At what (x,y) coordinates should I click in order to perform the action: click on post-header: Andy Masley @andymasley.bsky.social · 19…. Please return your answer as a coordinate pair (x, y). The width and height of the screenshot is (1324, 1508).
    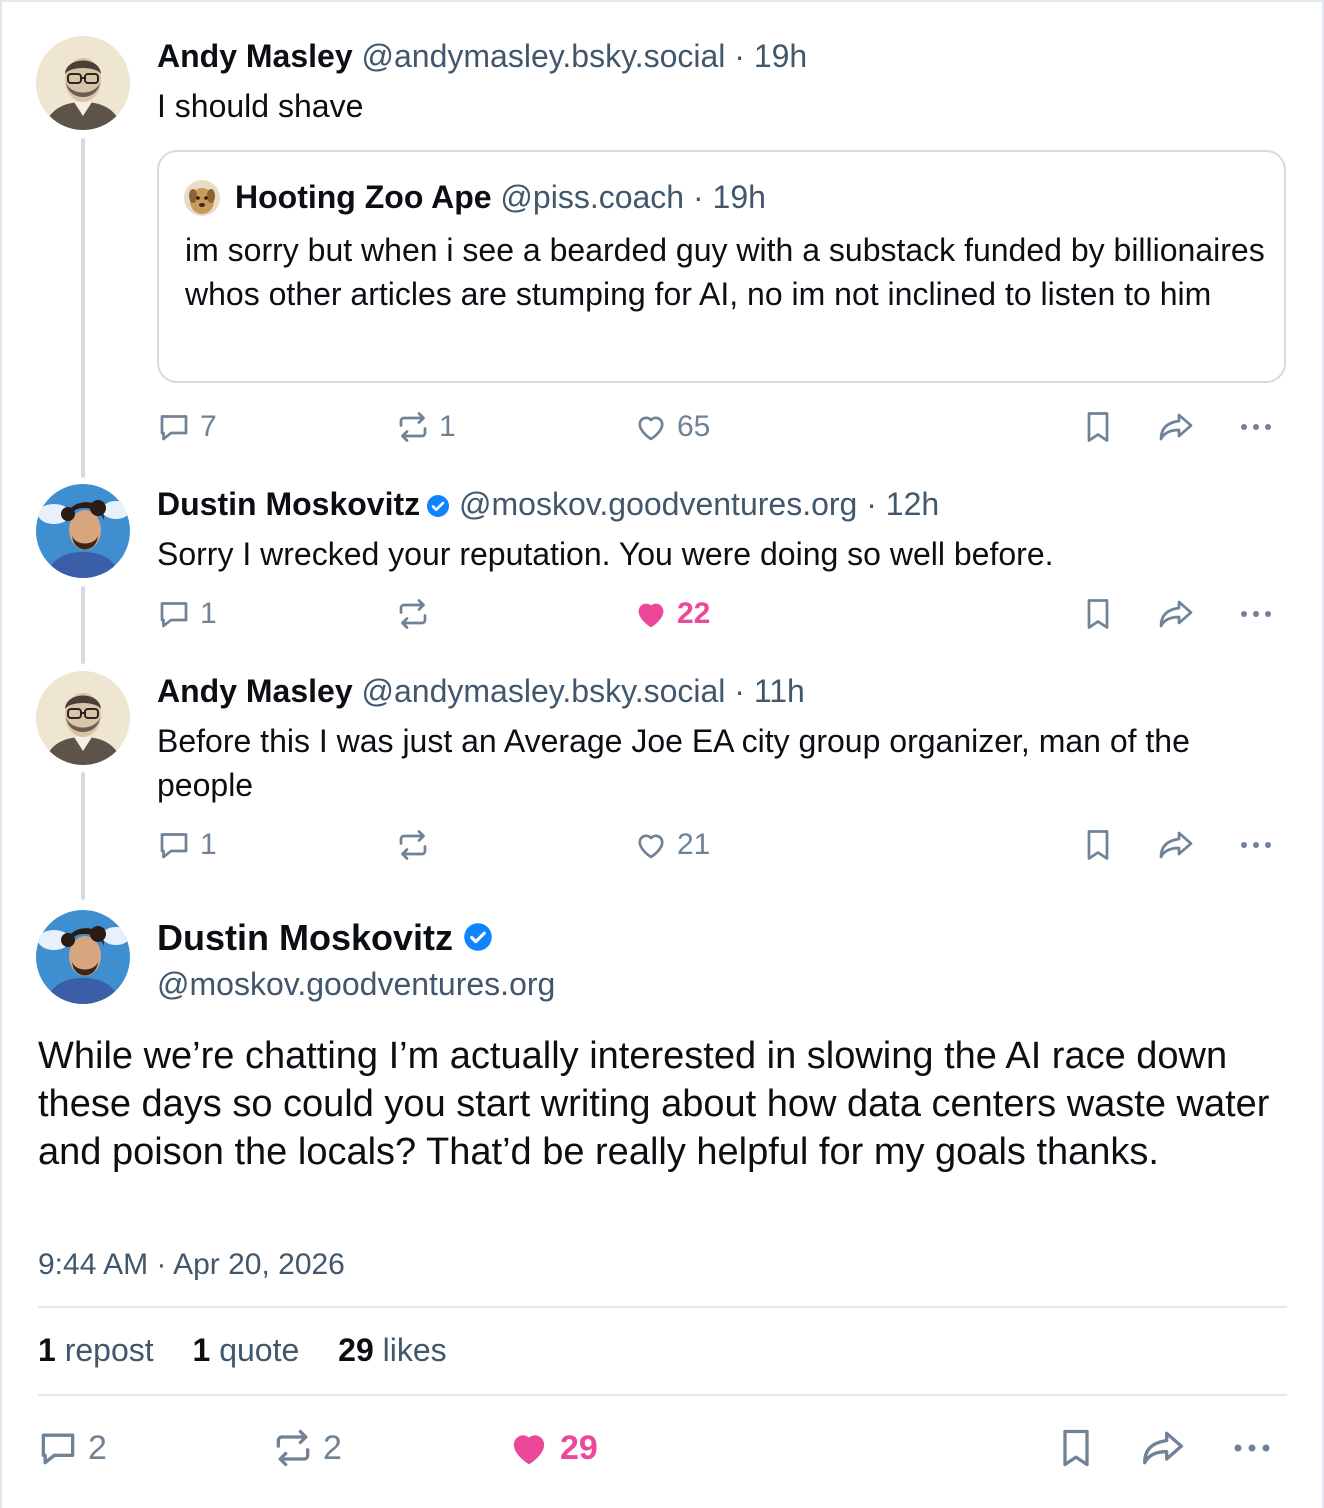
    Looking at the image, I should click on (482, 56).